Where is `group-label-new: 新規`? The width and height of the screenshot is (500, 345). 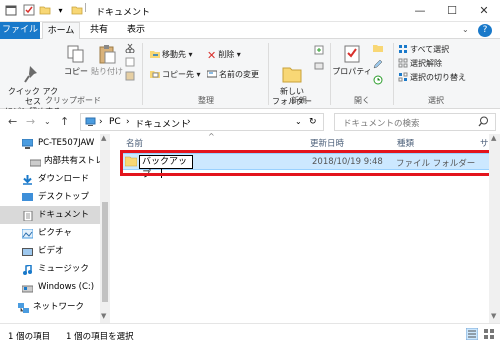 group-label-new: 新規 is located at coordinates (299, 100).